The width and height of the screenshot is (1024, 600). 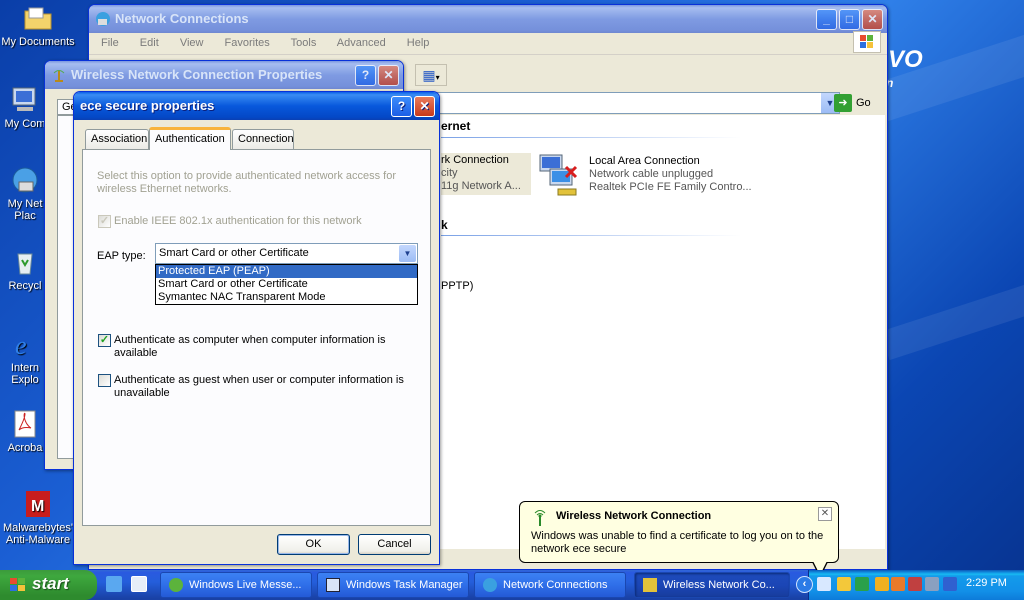 I want to click on eap-option-smart-card: Smart Card or other Certificate, so click(x=286, y=284).